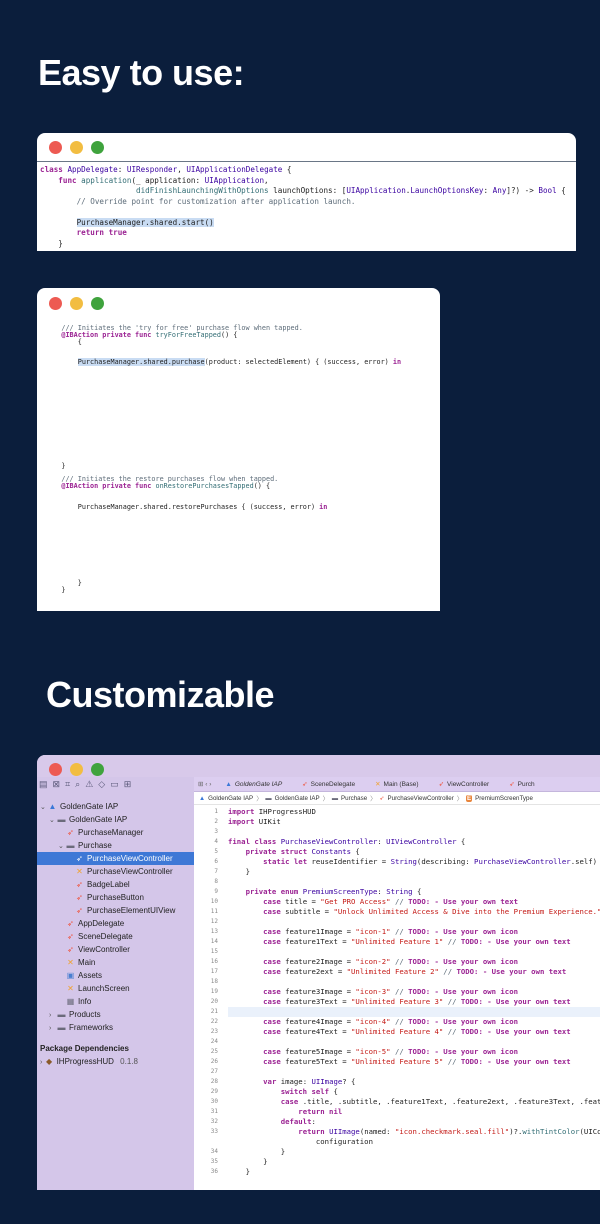 This screenshot has width=600, height=1224. I want to click on navigator-item: ⌄ ▬ Purchase, so click(115, 845).